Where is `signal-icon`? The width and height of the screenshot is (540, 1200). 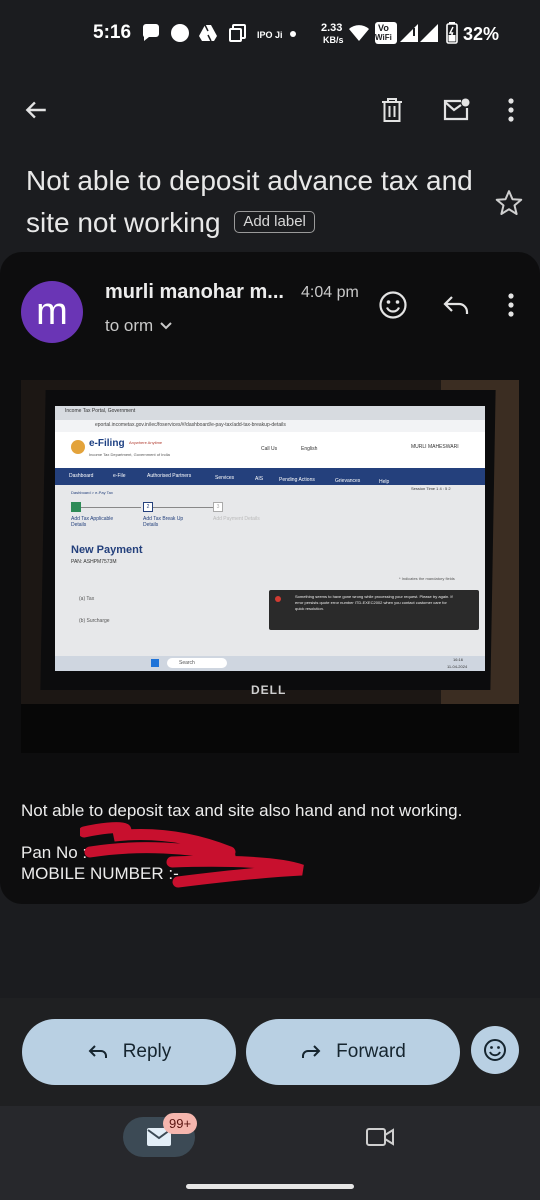
signal-icon is located at coordinates (409, 33).